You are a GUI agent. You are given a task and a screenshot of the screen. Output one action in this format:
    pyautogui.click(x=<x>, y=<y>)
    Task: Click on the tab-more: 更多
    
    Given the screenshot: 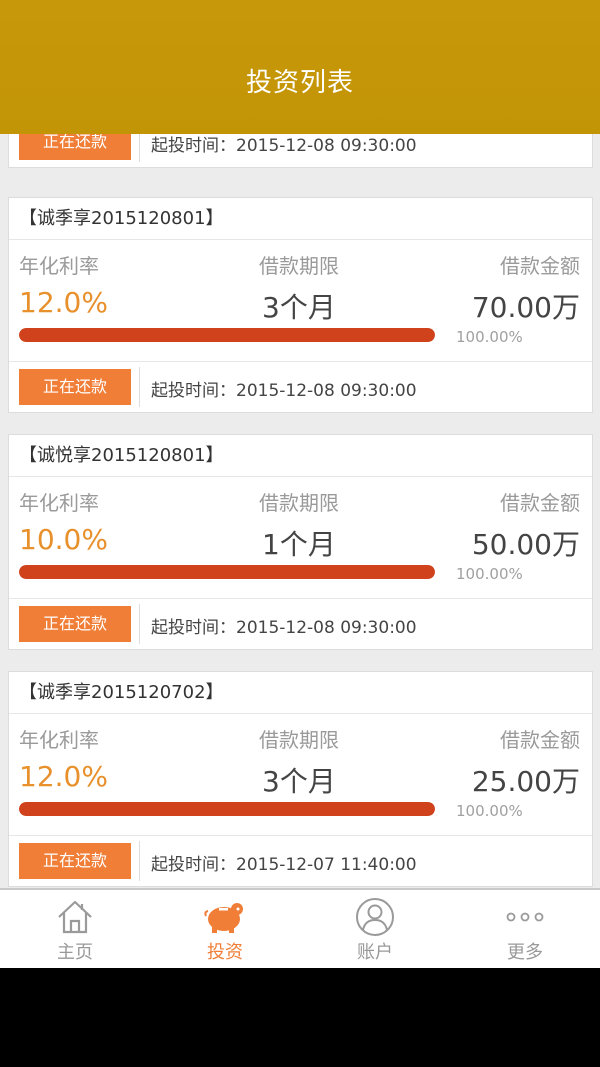 What is the action you would take?
    pyautogui.click(x=525, y=929)
    